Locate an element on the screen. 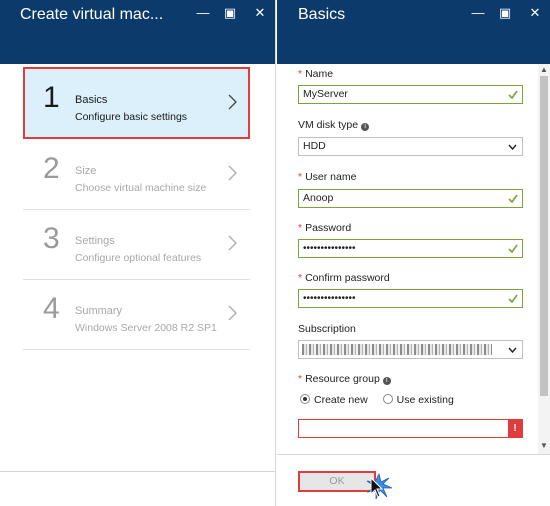 The width and height of the screenshot is (550, 506). step-title: Basics is located at coordinates (91, 100).